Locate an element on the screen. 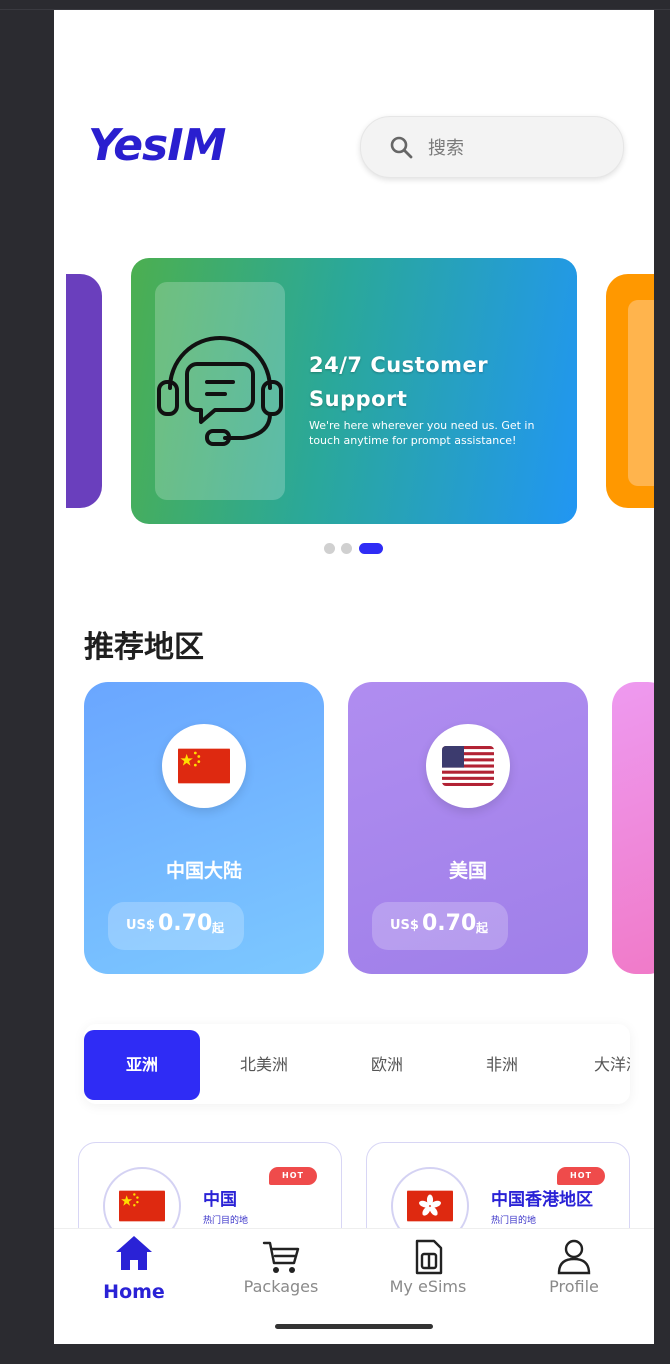 The height and width of the screenshot is (1364, 670). home-indicator is located at coordinates (354, 1326).